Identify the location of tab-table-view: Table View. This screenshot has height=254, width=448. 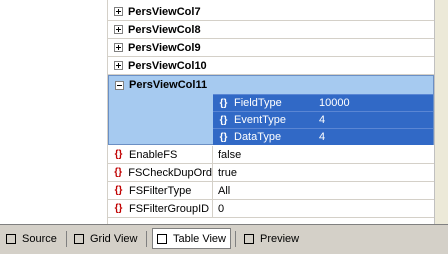
(191, 238).